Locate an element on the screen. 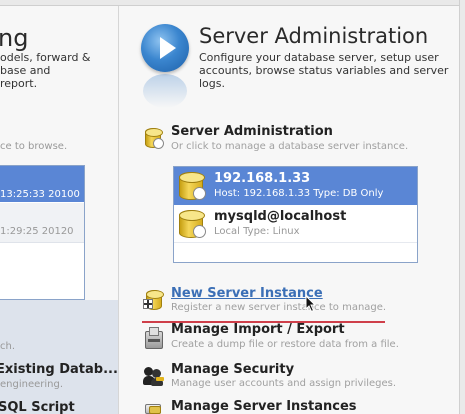  list-item: 1:29:25 20120 is located at coordinates (42, 223).